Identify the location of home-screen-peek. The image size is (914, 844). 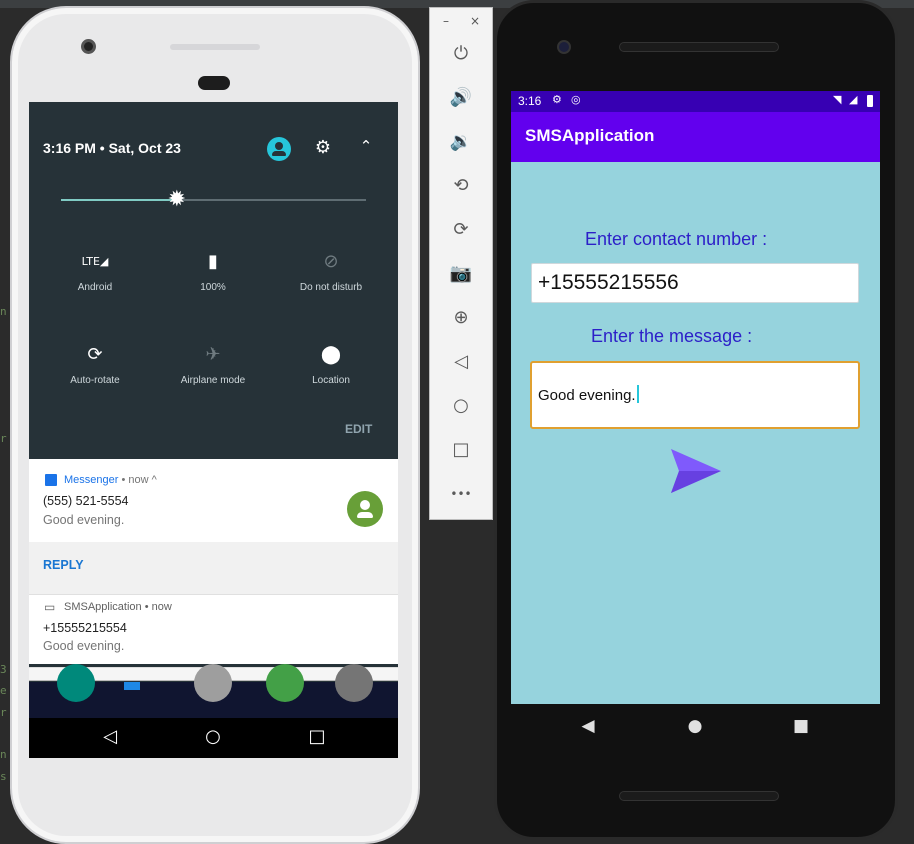
(213, 691).